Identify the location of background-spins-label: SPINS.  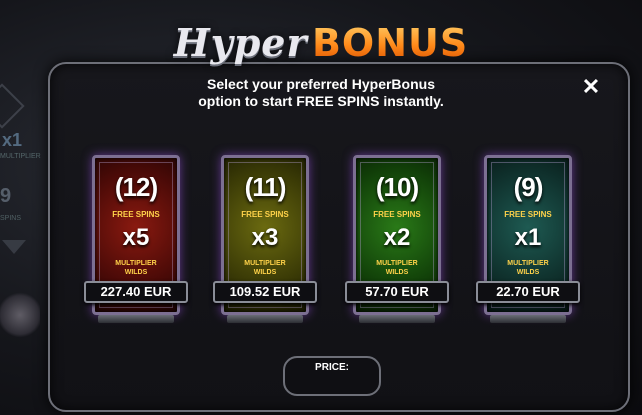
(11, 218).